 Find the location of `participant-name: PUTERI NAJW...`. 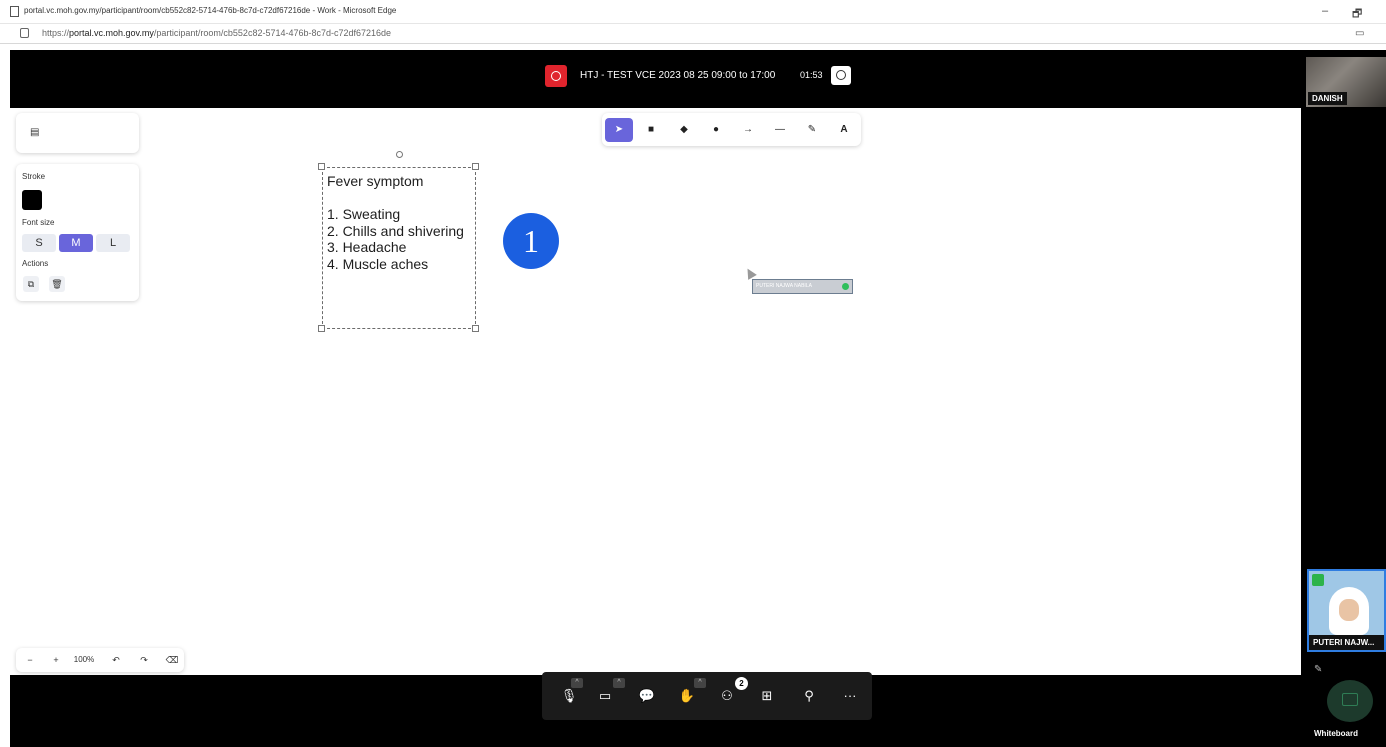

participant-name: PUTERI NAJW... is located at coordinates (1346, 642).